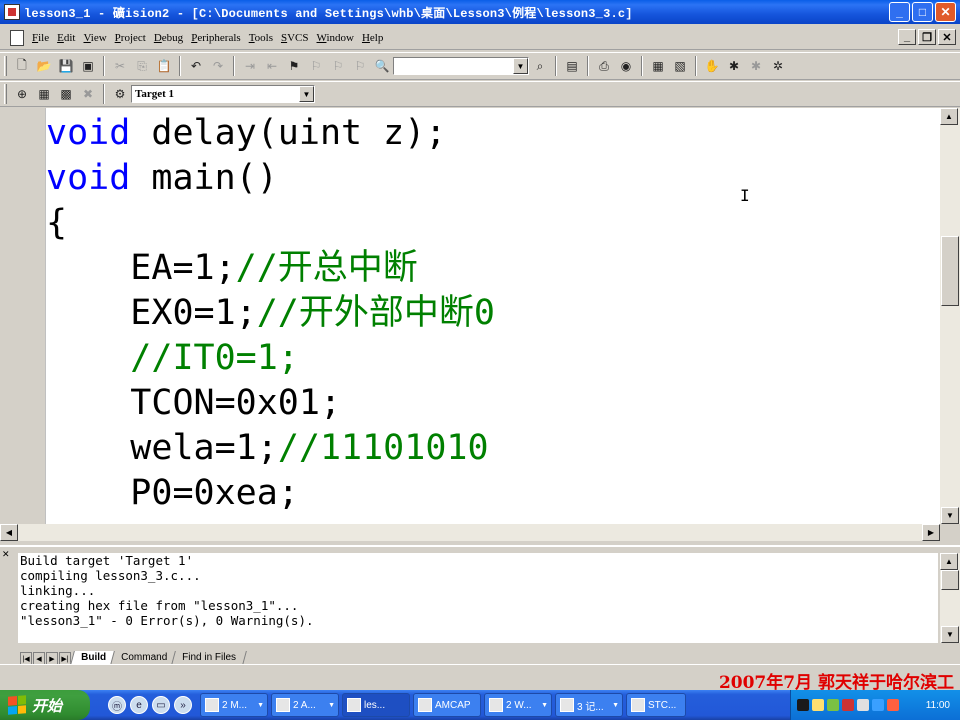 The image size is (960, 720). Describe the element at coordinates (44, 94) in the screenshot. I see `build-icon: ▦` at that location.